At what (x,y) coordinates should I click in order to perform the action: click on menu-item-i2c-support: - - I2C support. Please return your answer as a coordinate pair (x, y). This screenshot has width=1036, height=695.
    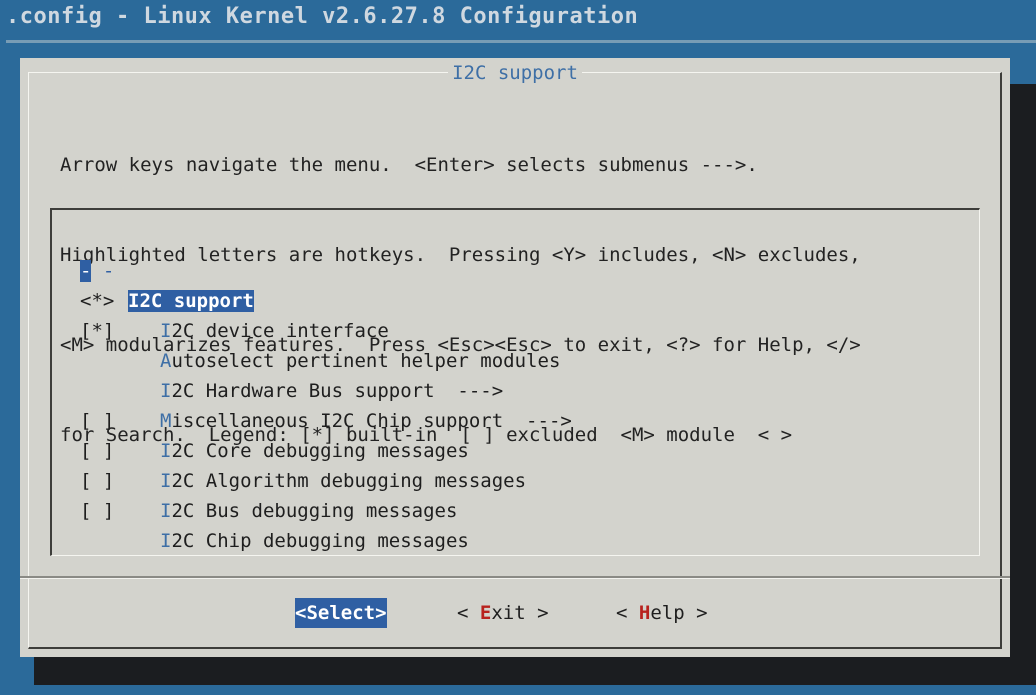
    Looking at the image, I should click on (520, 269).